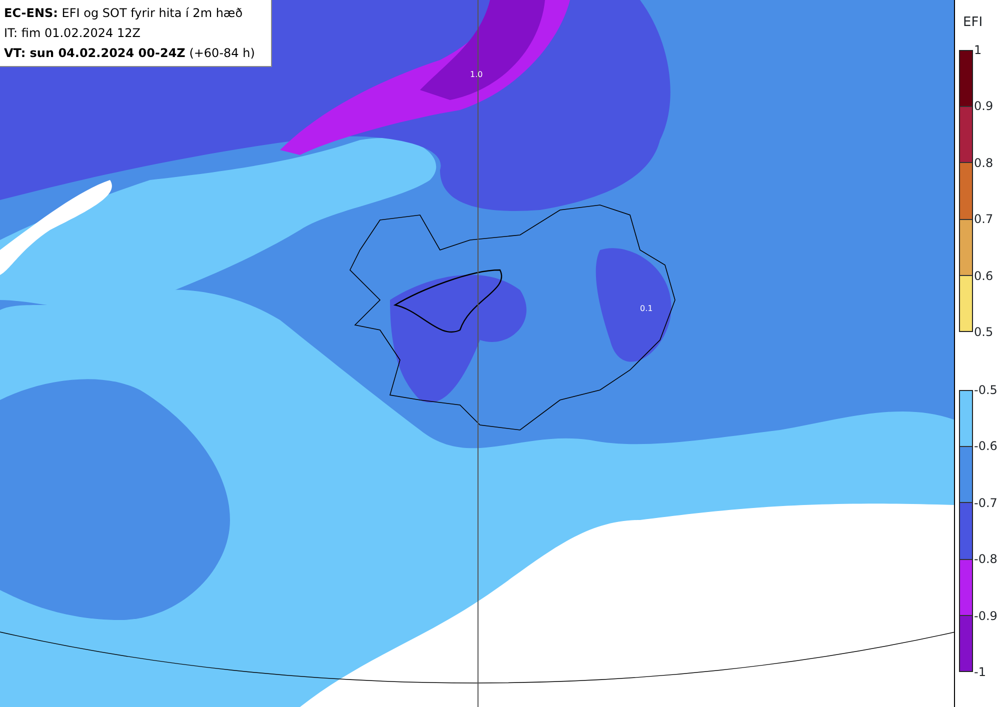 Image resolution: width=1000 pixels, height=707 pixels. I want to click on tick-label: -0.6, so click(986, 446).